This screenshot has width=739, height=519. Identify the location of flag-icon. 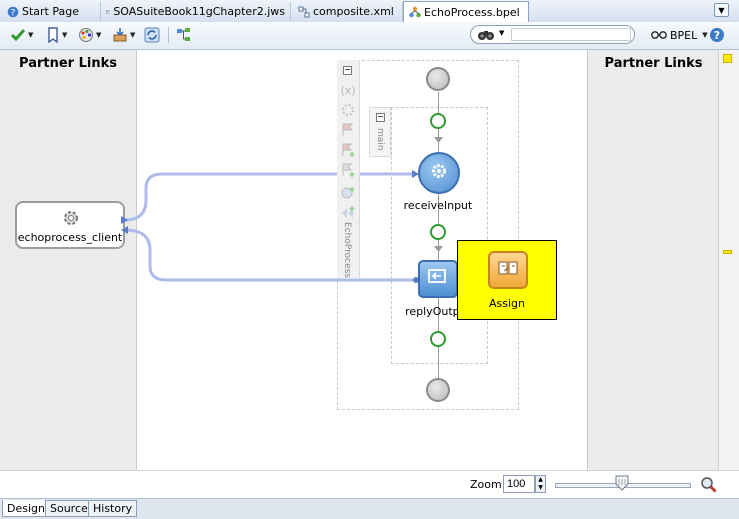
(348, 130).